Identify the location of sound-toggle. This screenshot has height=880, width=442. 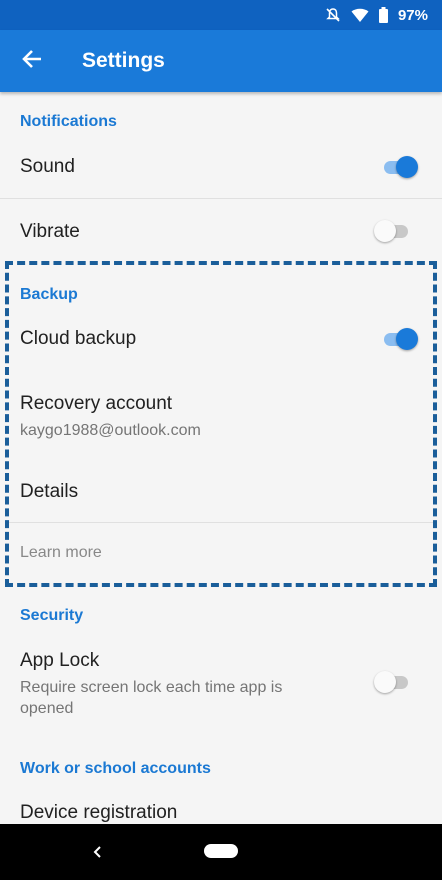
(401, 167).